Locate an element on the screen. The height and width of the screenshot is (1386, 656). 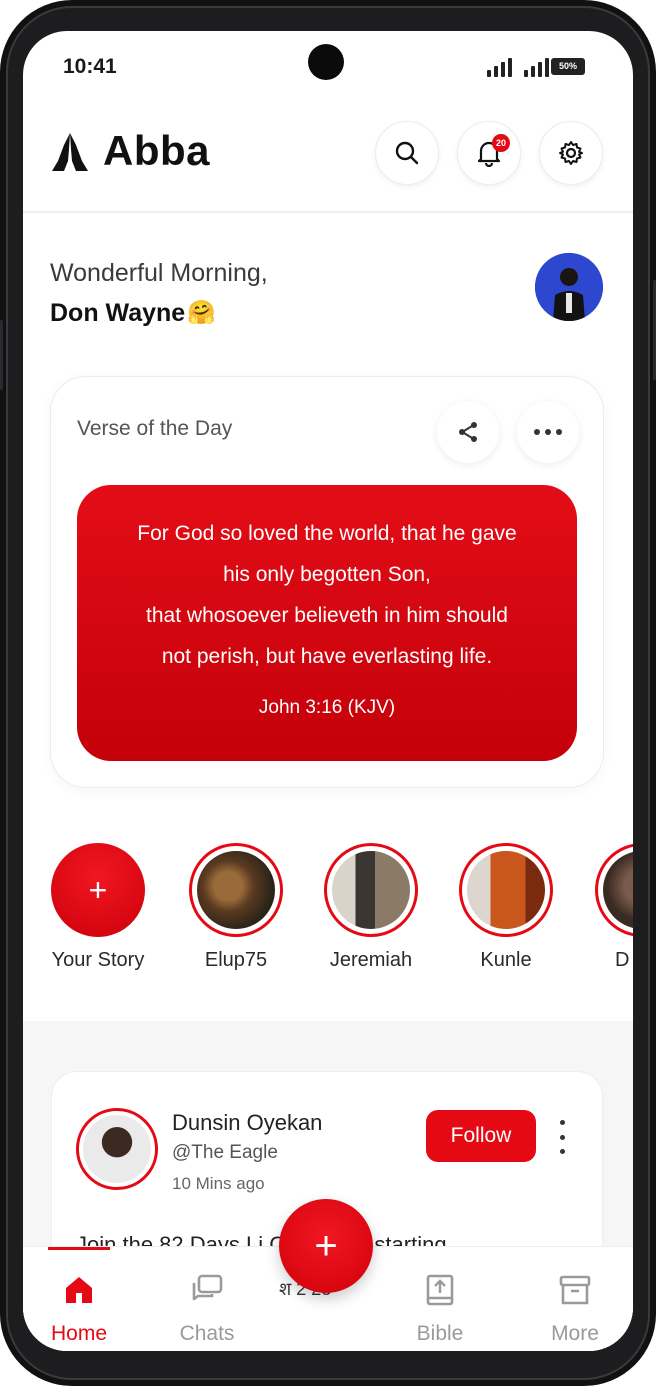
profile-avatar is located at coordinates (569, 287).